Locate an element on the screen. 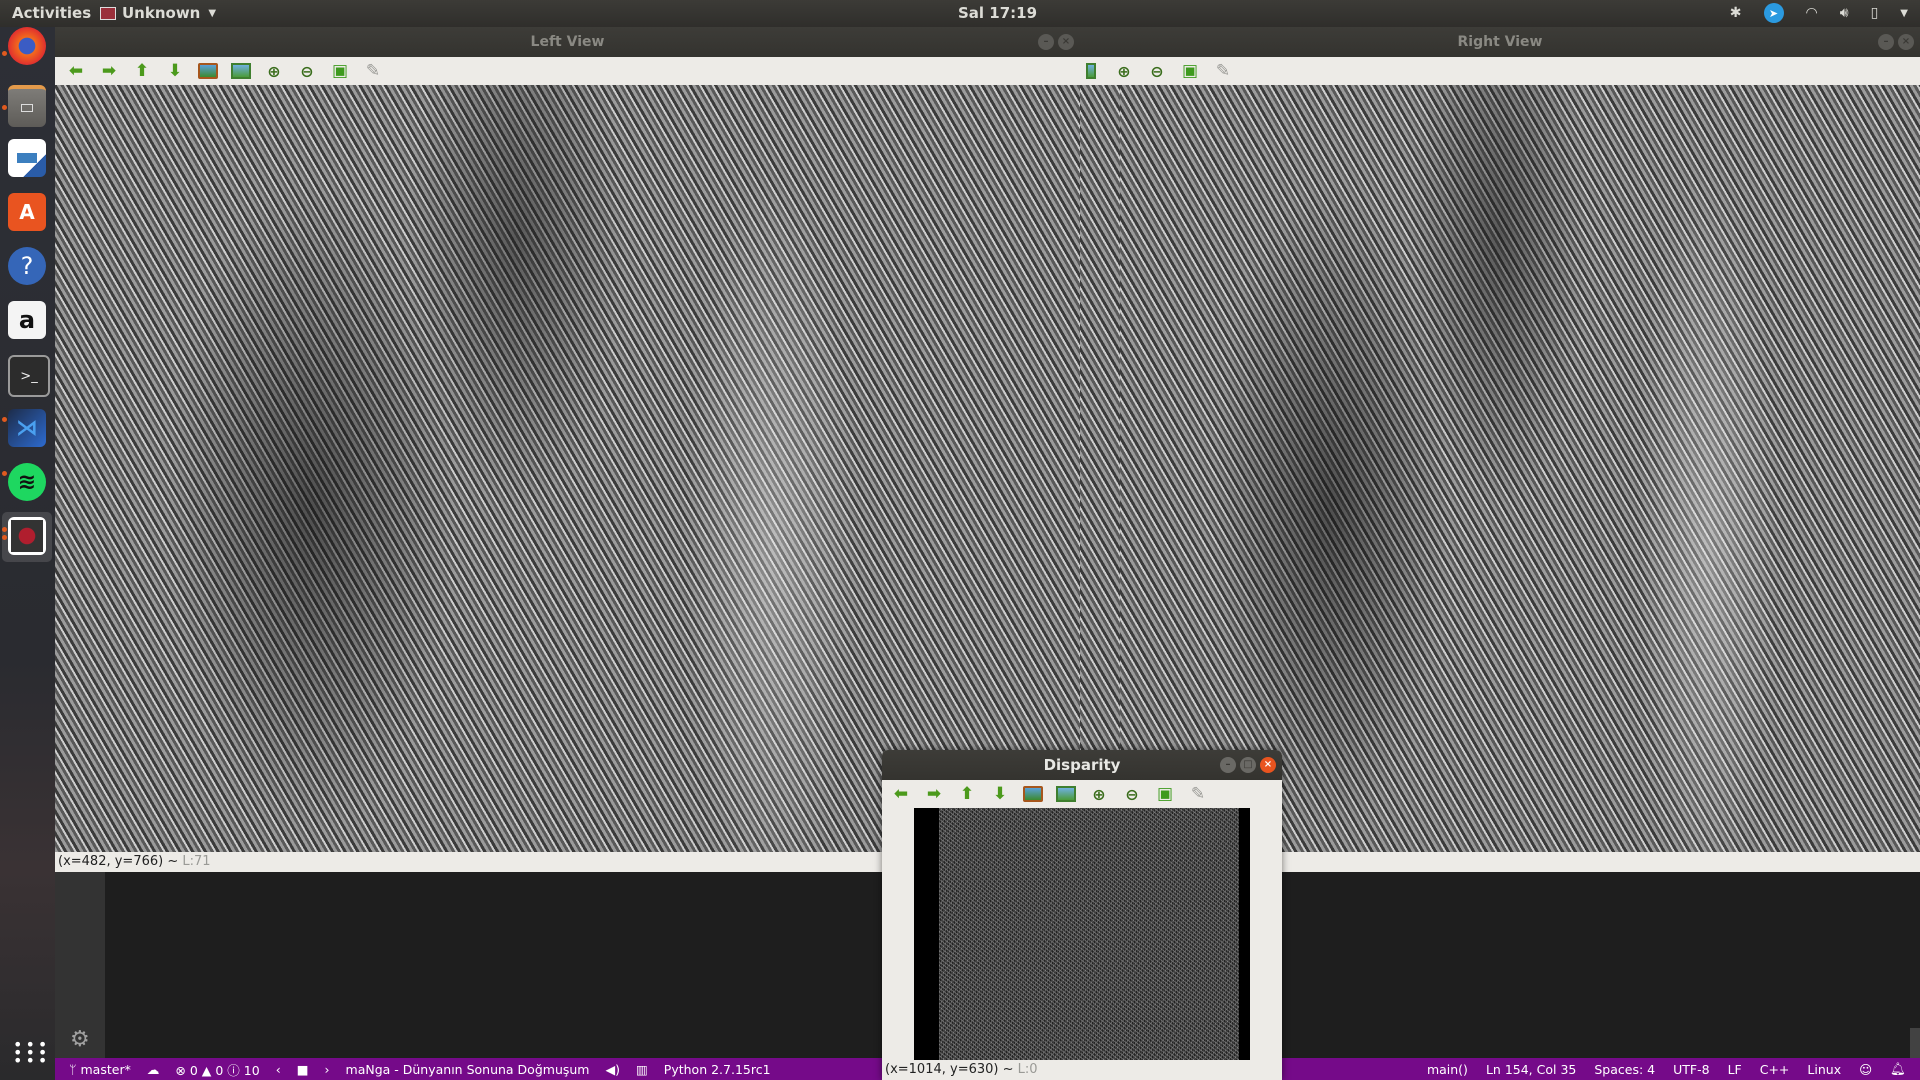  bluetooth-icon: ✱ is located at coordinates (1736, 13).